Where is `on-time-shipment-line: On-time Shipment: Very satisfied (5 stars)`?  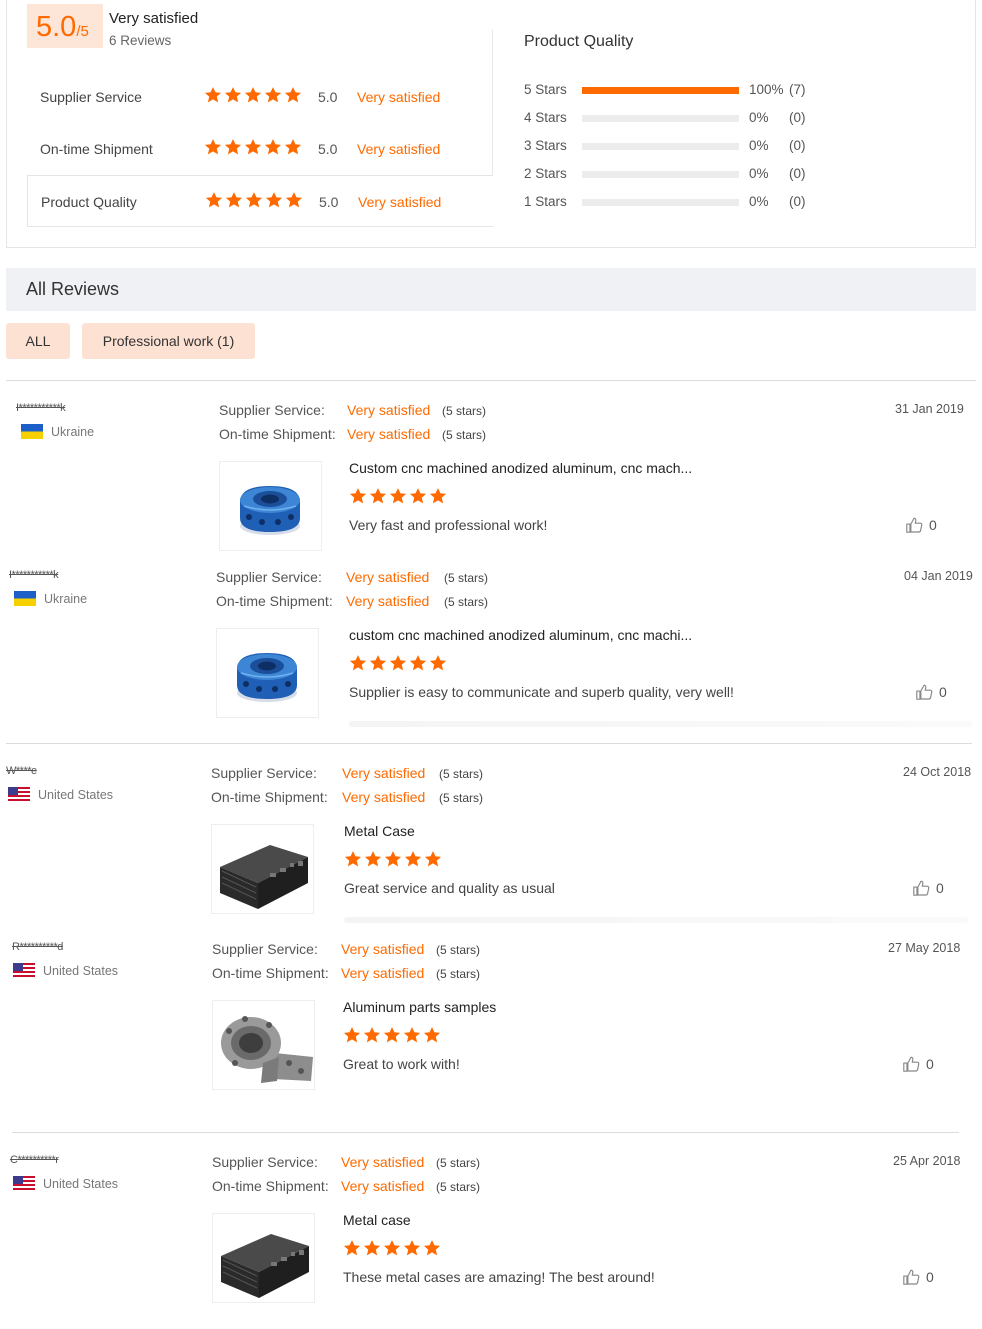
on-time-shipment-line: On-time Shipment: Very satisfied (5 stars) is located at coordinates (366, 601).